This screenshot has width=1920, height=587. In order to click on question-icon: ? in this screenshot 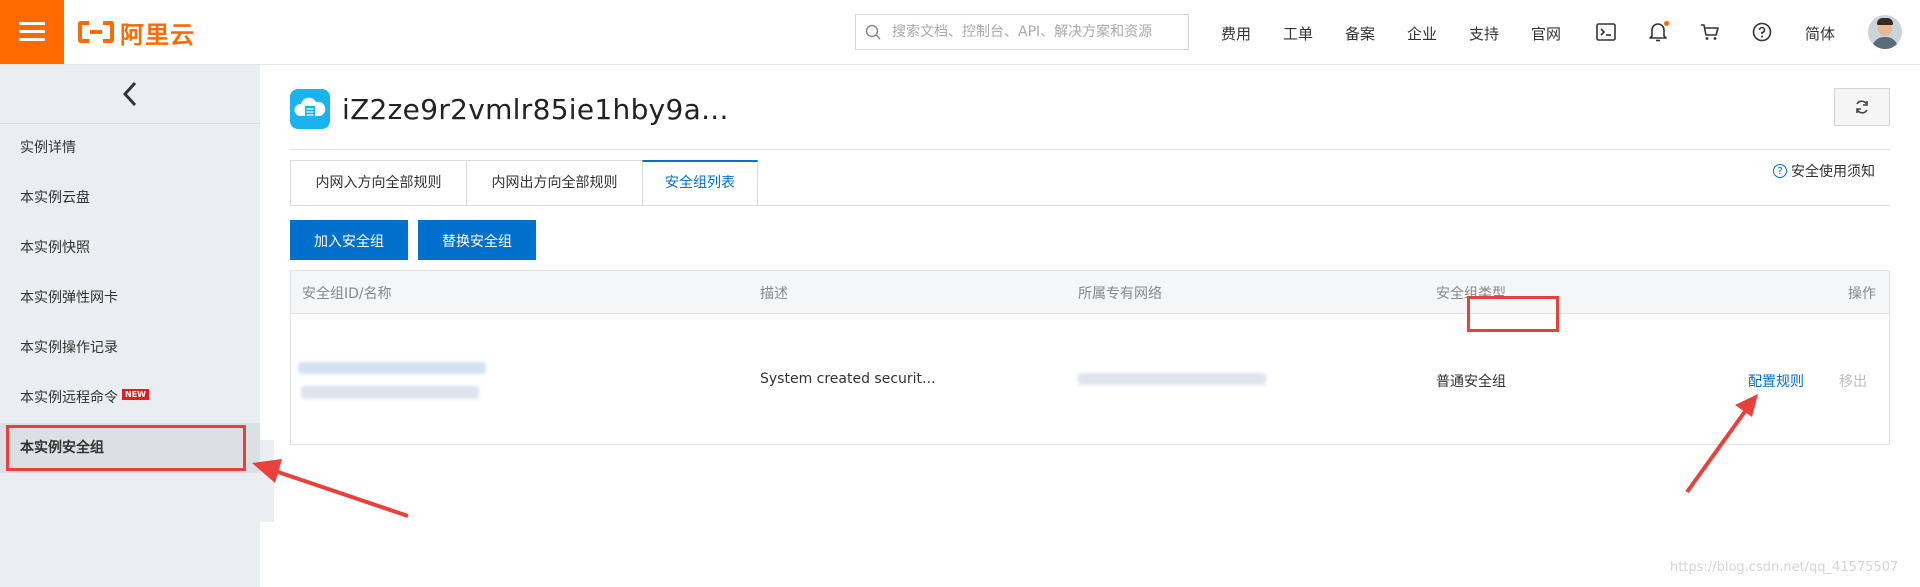, I will do `click(1780, 171)`.